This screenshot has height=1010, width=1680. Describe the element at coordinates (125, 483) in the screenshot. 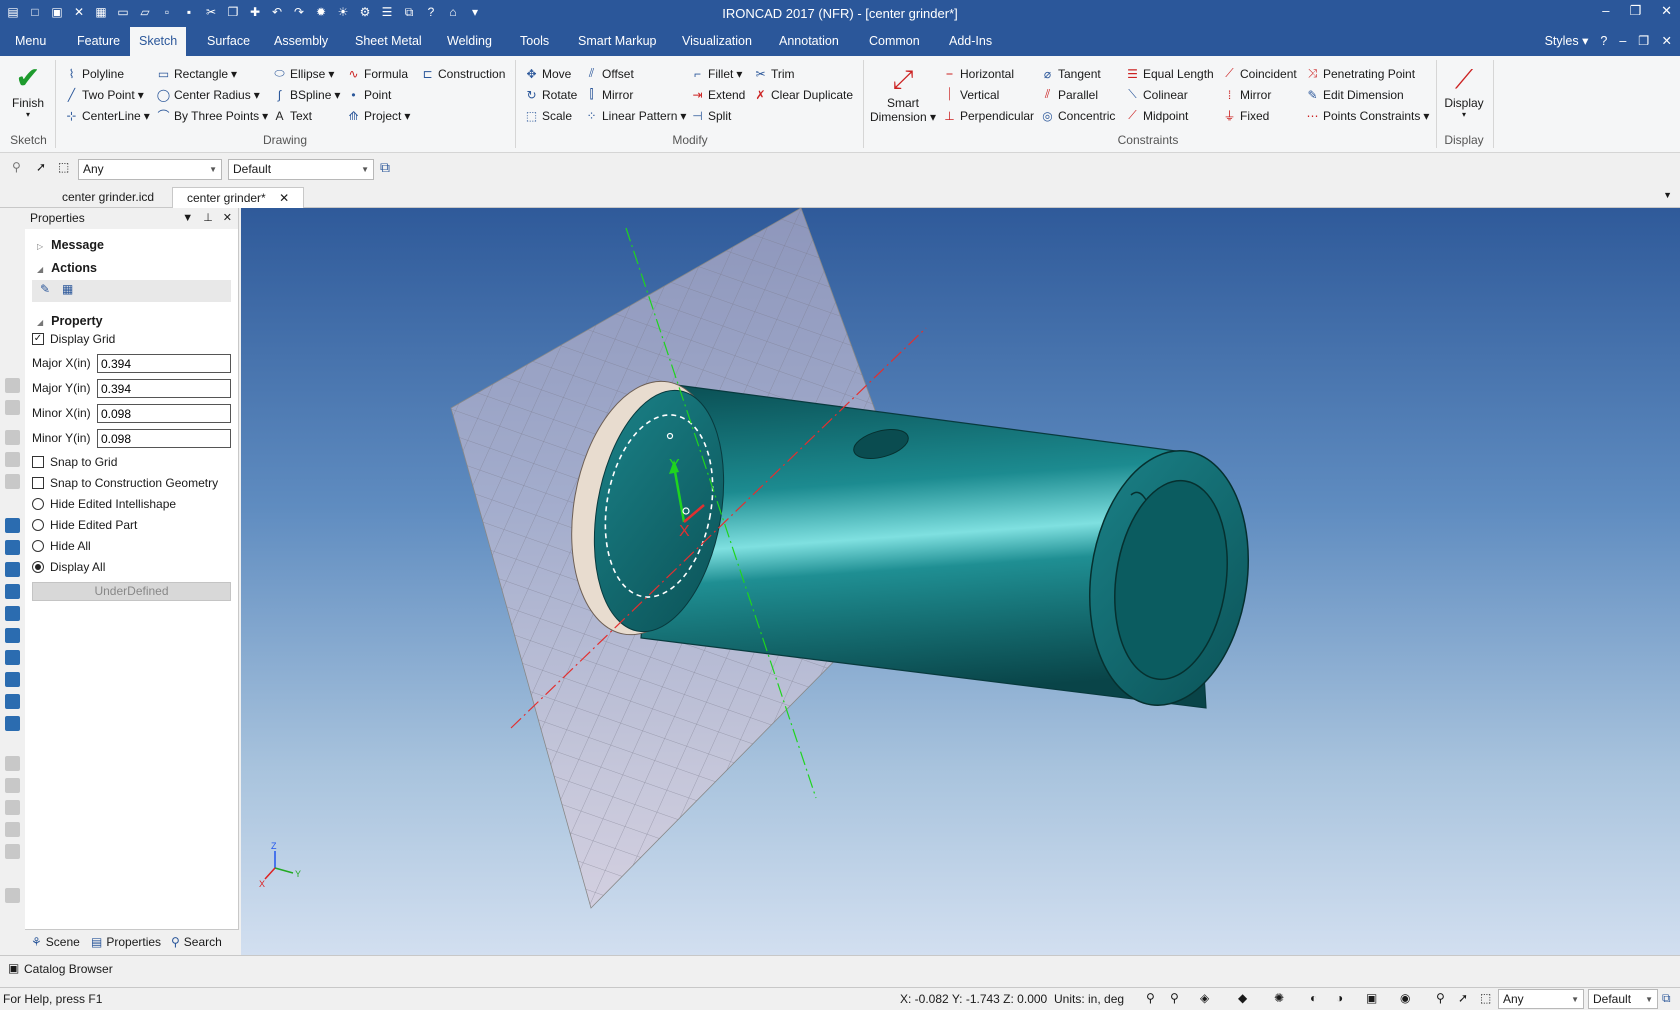

I see `snap-construction-checkbox: Snap to Construction Geometry` at that location.